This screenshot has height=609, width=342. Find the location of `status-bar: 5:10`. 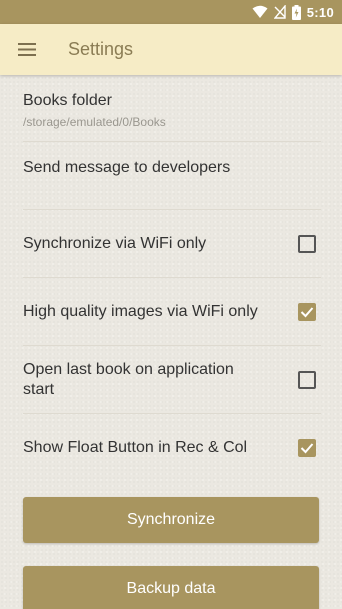

status-bar: 5:10 is located at coordinates (171, 12).